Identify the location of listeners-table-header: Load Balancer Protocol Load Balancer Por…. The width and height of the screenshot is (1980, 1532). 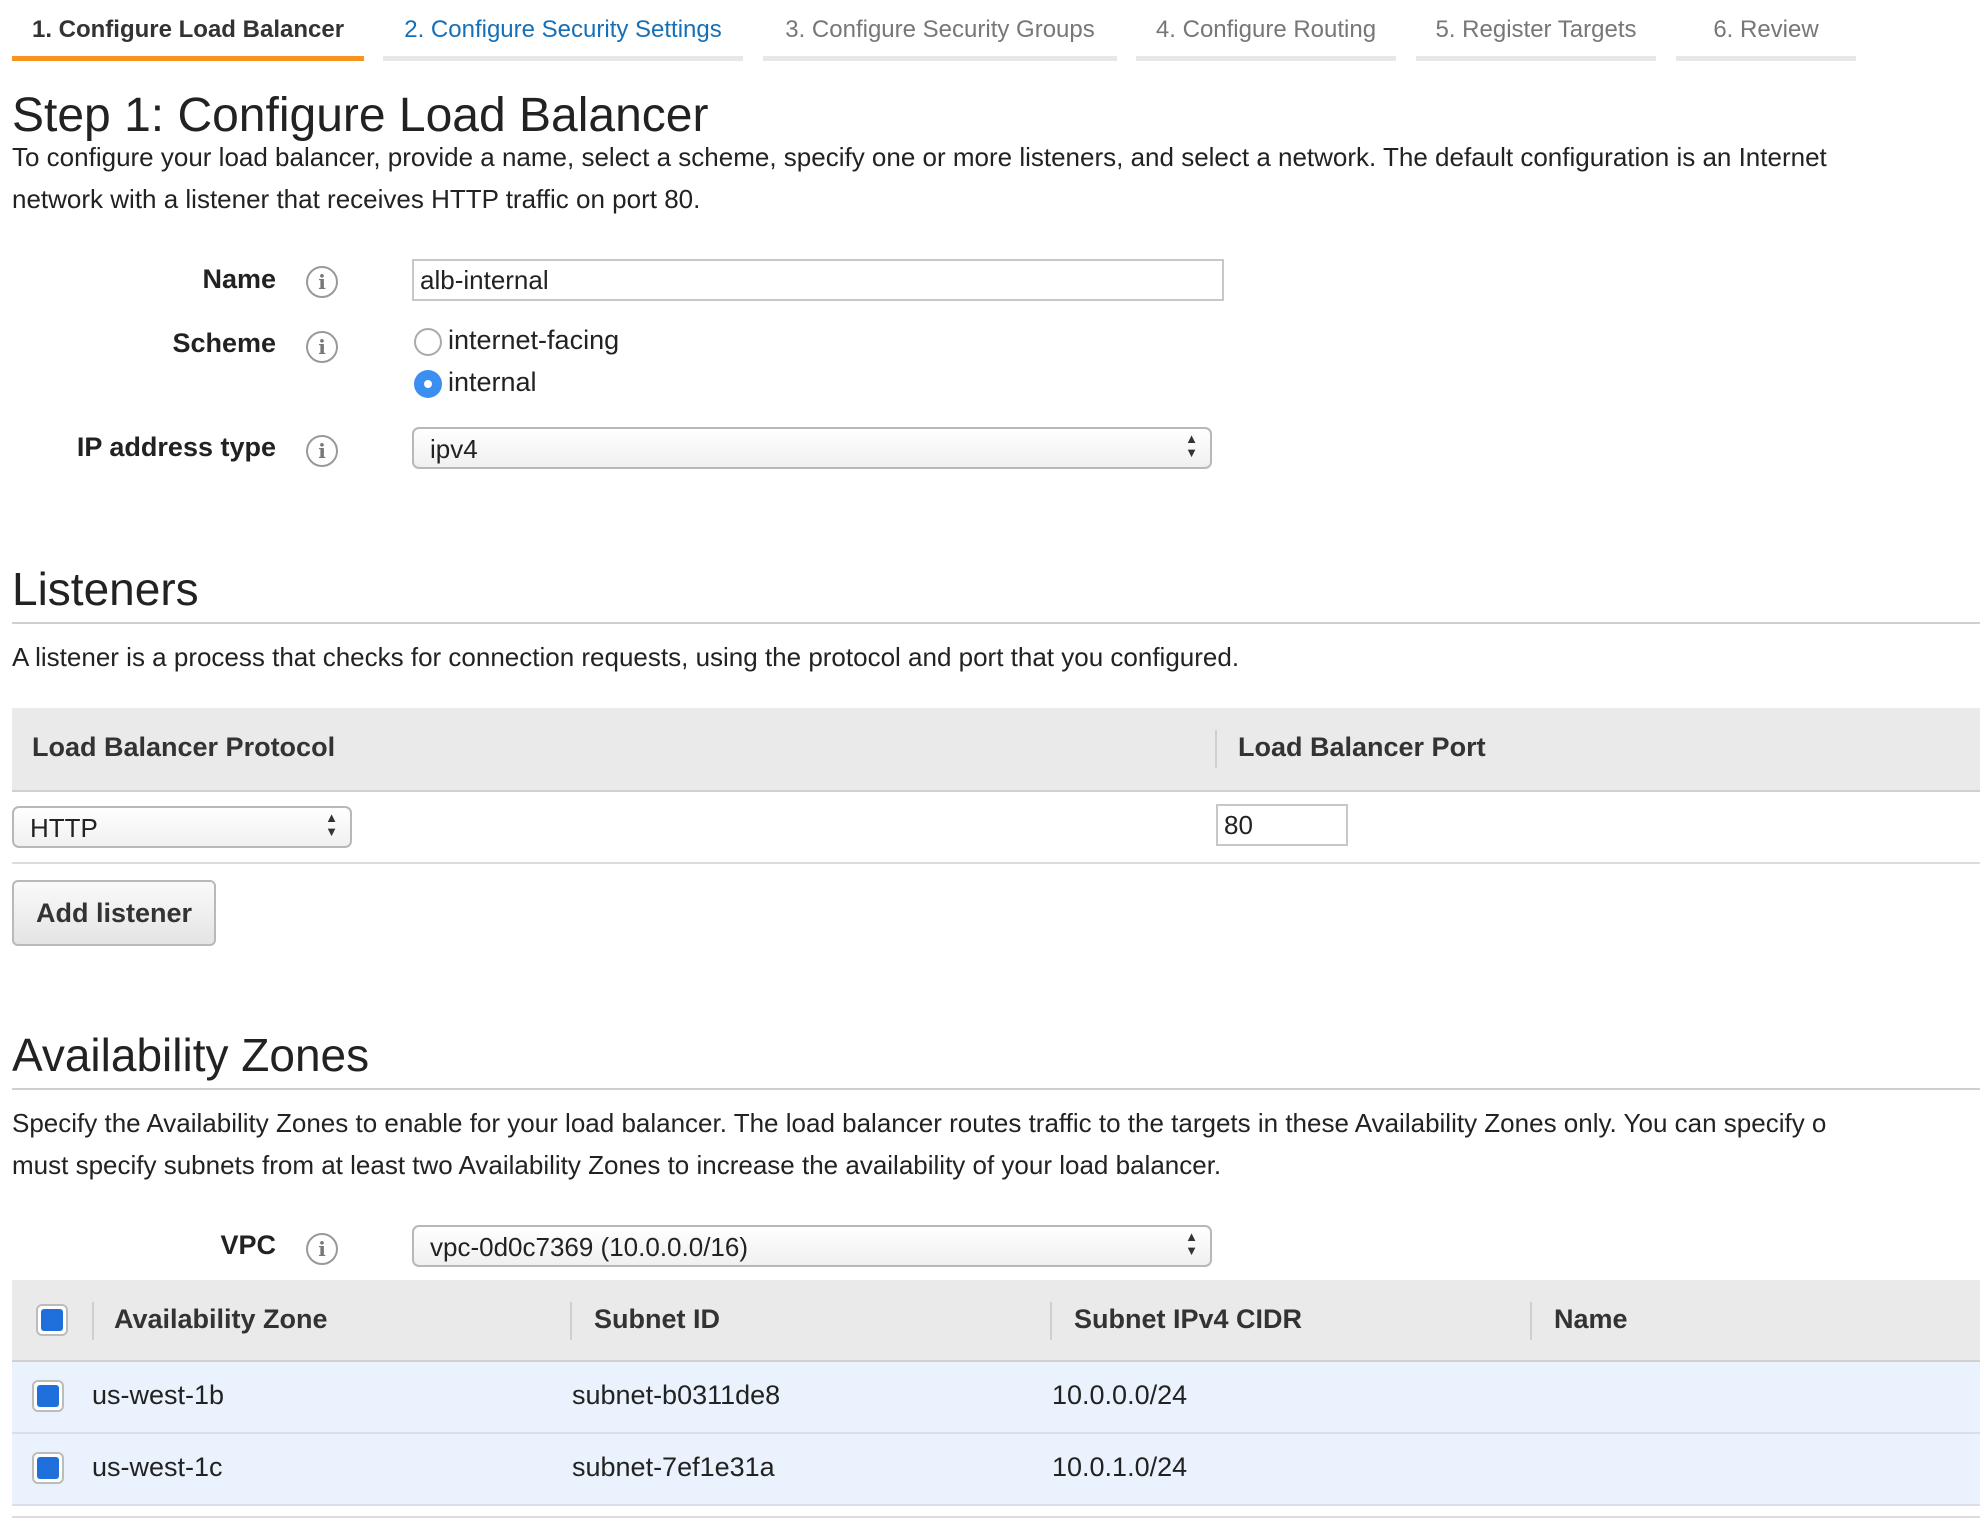
(996, 750).